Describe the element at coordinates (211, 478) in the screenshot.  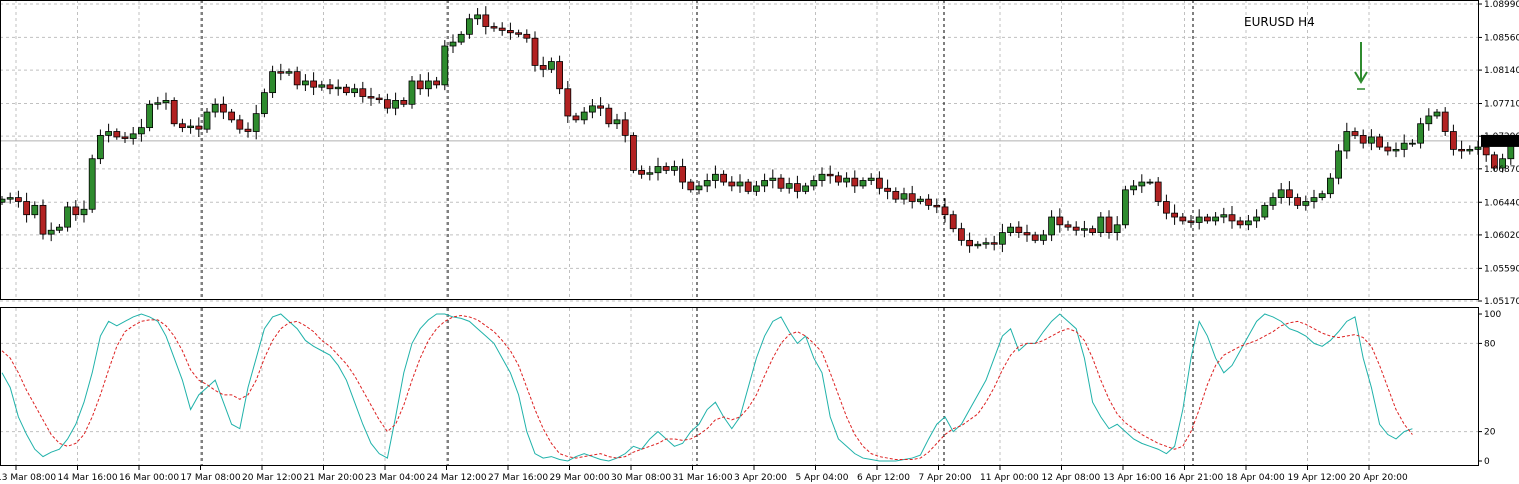
I see `x-tick-label: 17 Mar 08:00` at that location.